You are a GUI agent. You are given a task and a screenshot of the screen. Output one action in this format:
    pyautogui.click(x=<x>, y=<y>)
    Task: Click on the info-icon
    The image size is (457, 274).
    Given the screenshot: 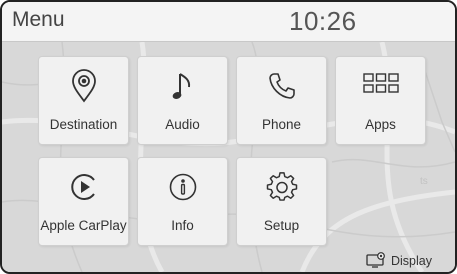 What is the action you would take?
    pyautogui.click(x=182, y=187)
    